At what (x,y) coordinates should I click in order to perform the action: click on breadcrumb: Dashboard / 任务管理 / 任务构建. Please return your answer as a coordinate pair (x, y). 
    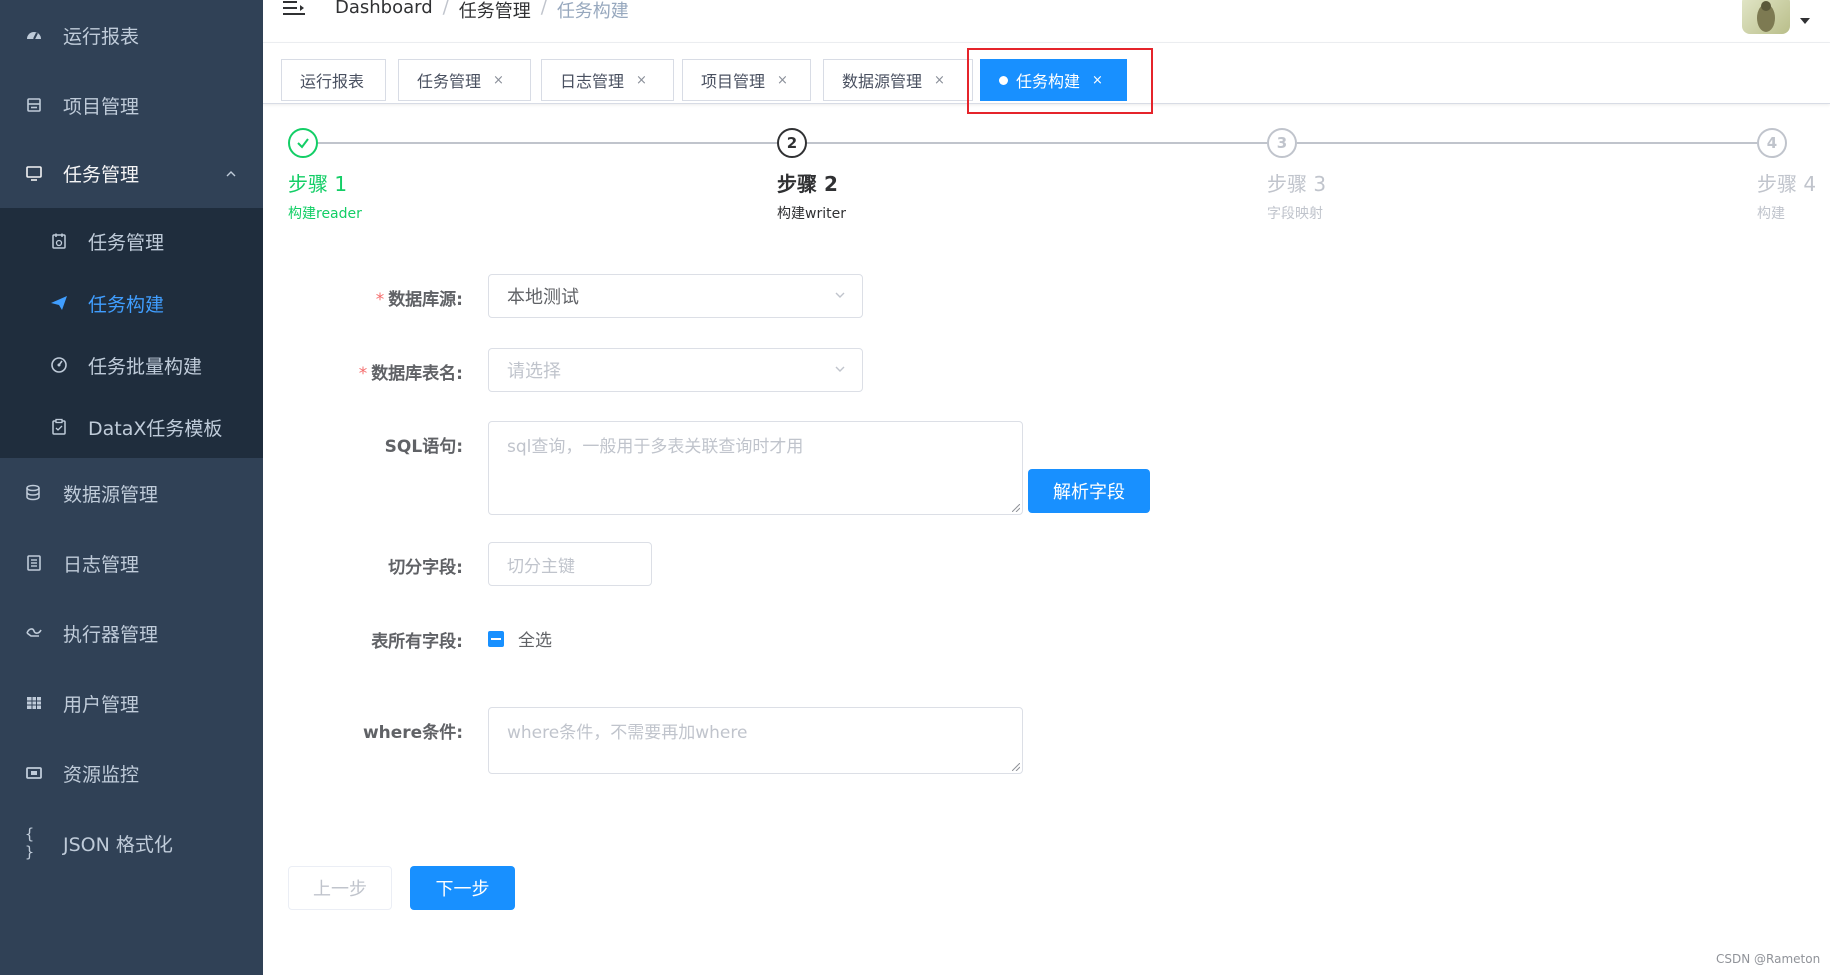
    Looking at the image, I should click on (482, 11).